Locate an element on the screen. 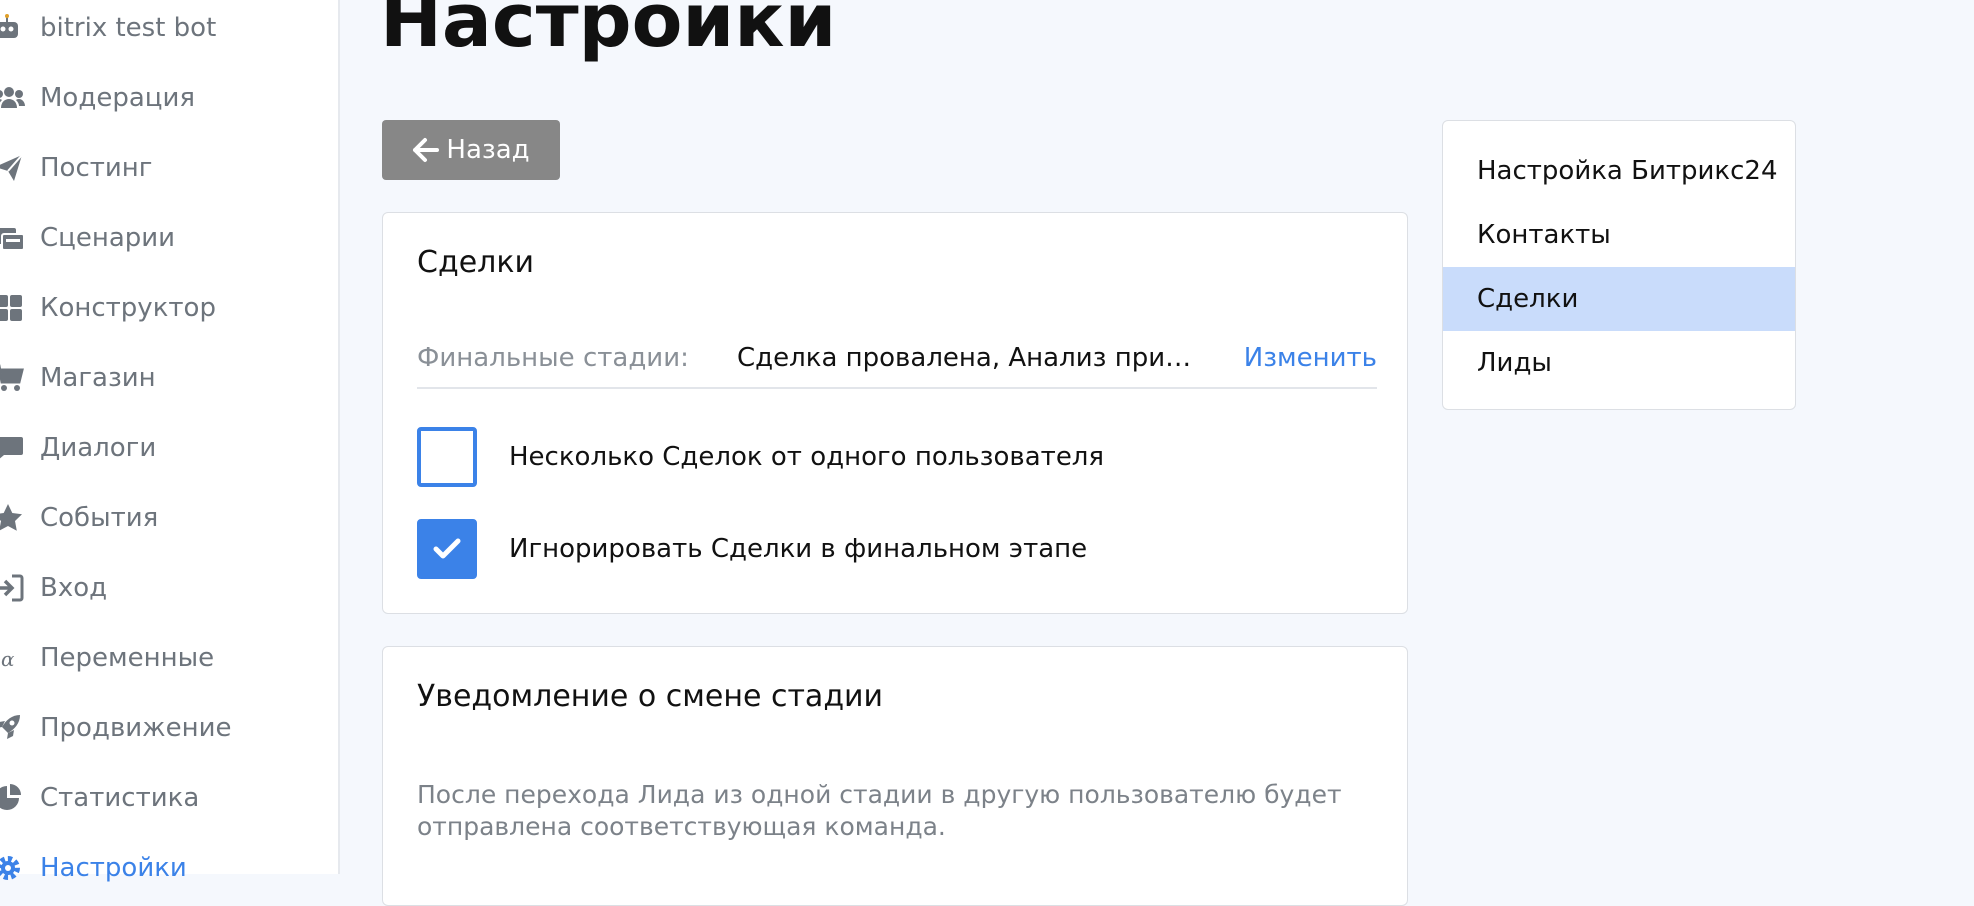 This screenshot has height=906, width=1974. sidebar-item-settings: Настройки is located at coordinates (93, 868).